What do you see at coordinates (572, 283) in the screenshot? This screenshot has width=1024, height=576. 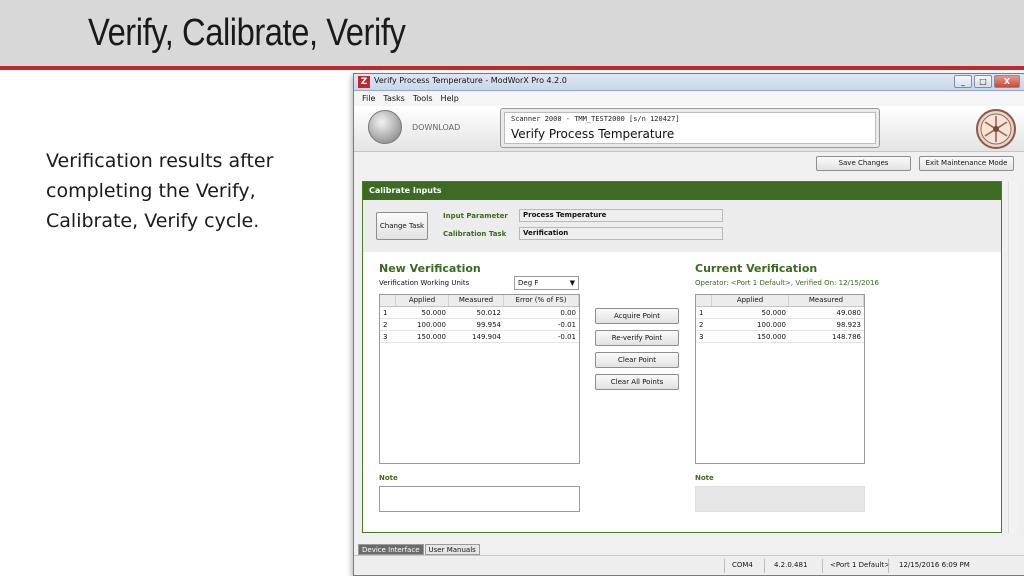 I see `chevron-down-icon: ▼` at bounding box center [572, 283].